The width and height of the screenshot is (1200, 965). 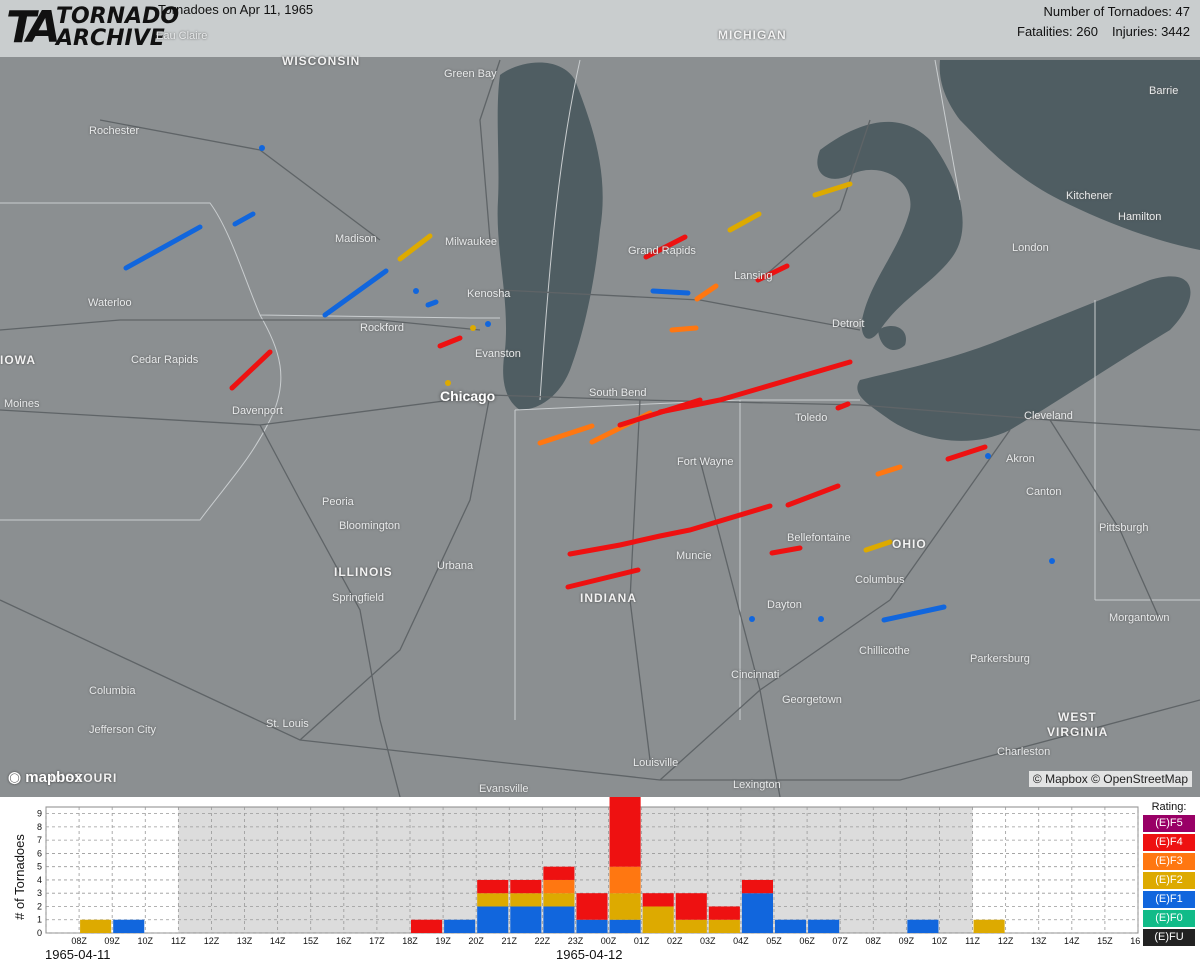 What do you see at coordinates (39, 880) in the screenshot?
I see `y-tick-label: 4` at bounding box center [39, 880].